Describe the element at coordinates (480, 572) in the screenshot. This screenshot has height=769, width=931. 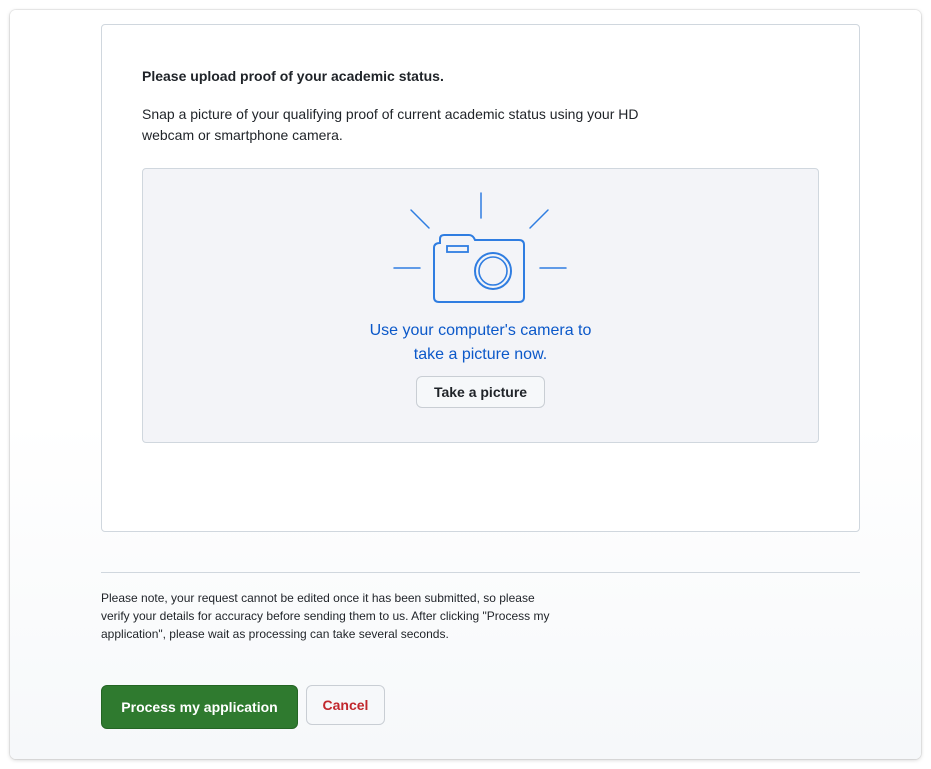
I see `section-divider` at that location.